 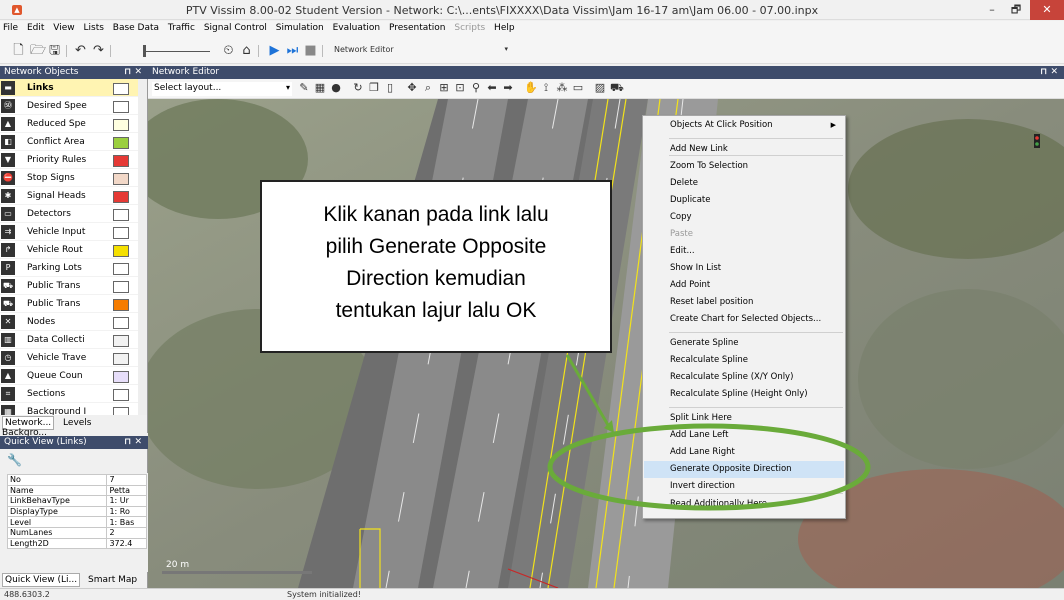 I want to click on network-object-item: ⛔ Stop Signs, so click(x=73, y=178).